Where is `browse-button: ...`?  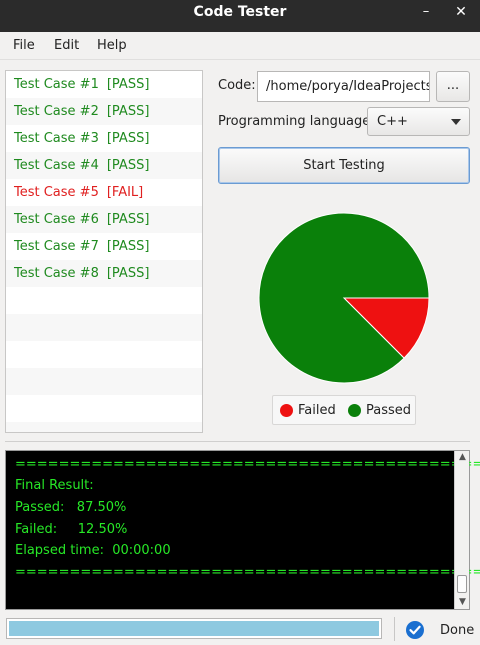 browse-button: ... is located at coordinates (453, 86).